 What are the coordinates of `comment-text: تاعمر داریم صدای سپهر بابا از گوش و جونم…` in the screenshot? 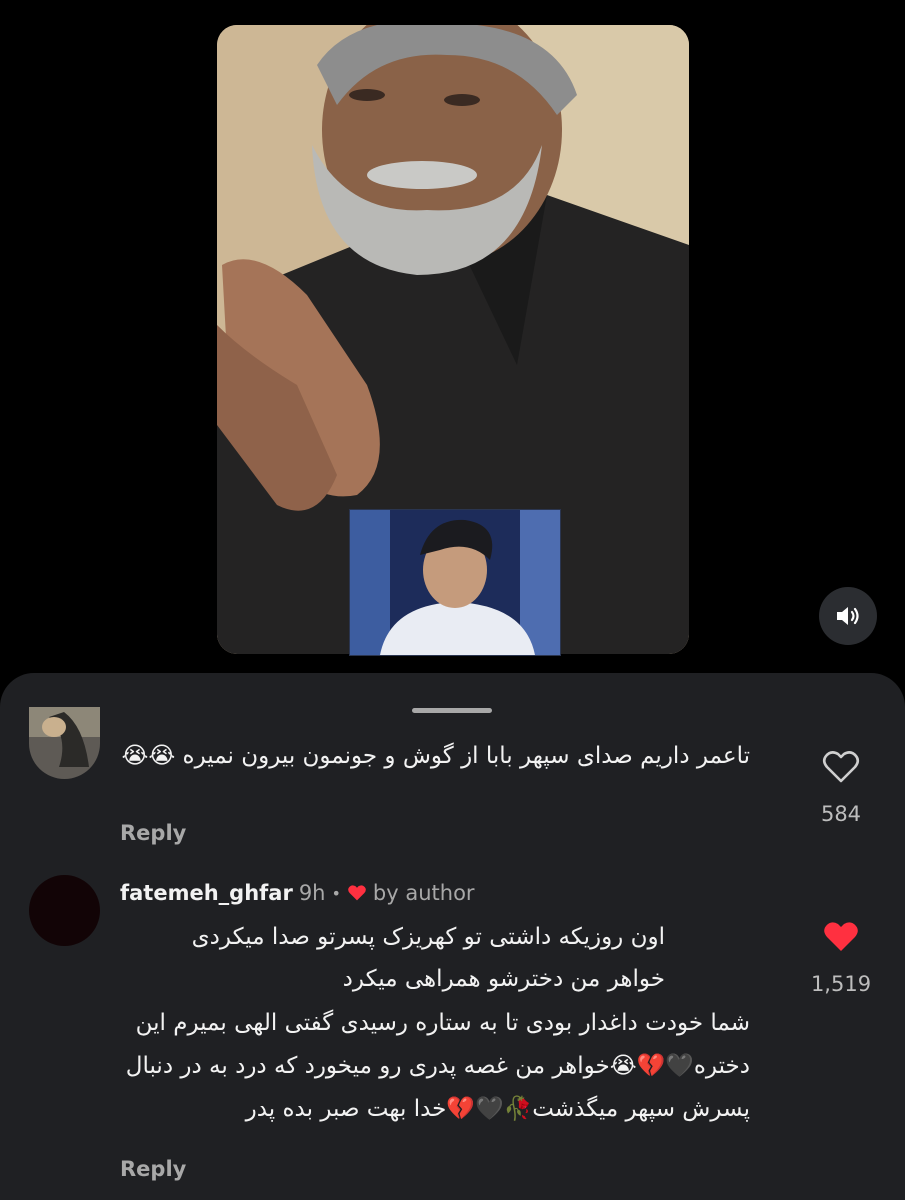 It's located at (435, 756).